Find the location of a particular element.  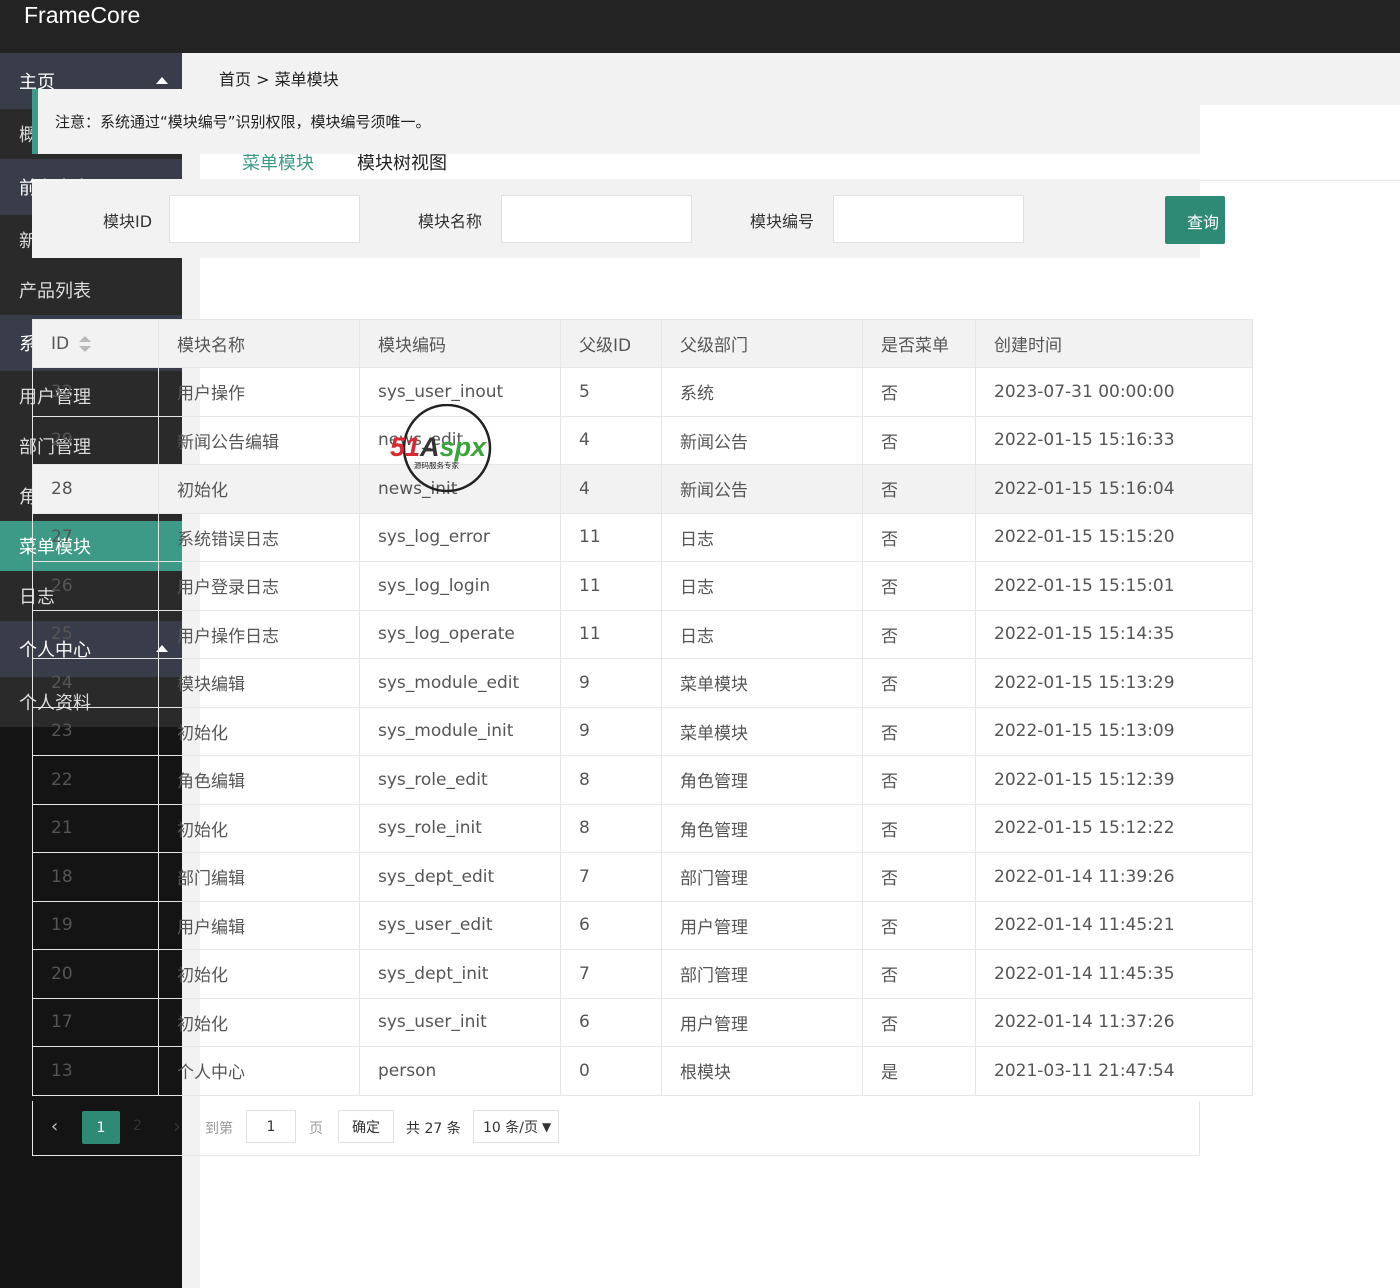

goto-confirm-button: 确定 is located at coordinates (366, 1126).